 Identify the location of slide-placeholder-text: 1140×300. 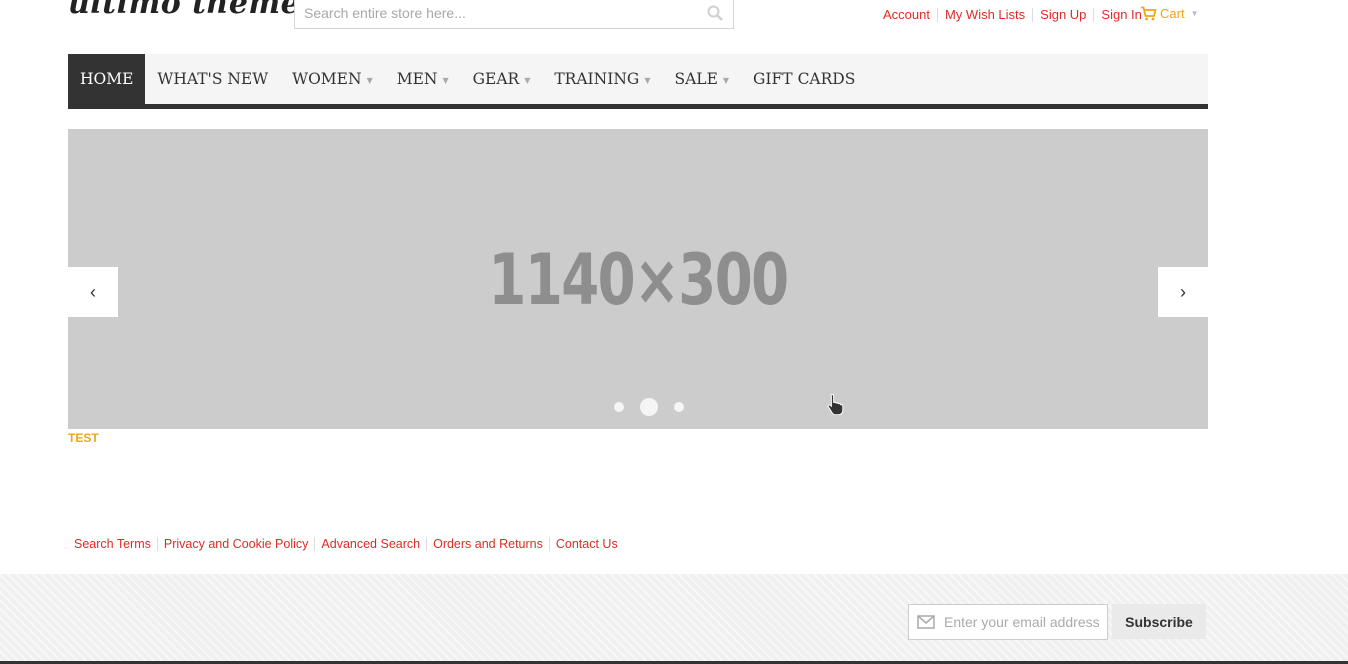
(638, 280).